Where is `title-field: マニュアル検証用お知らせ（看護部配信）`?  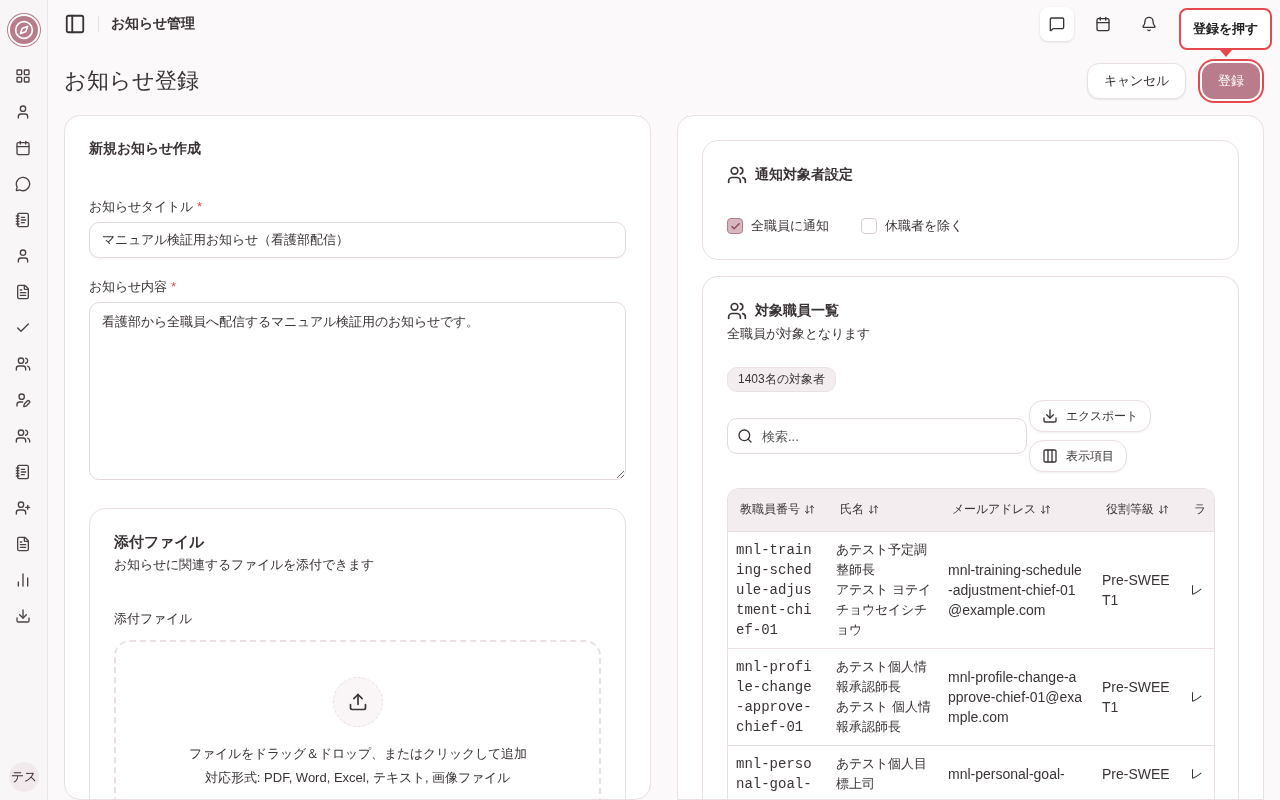 title-field: マニュアル検証用お知らせ（看護部配信） is located at coordinates (357, 240).